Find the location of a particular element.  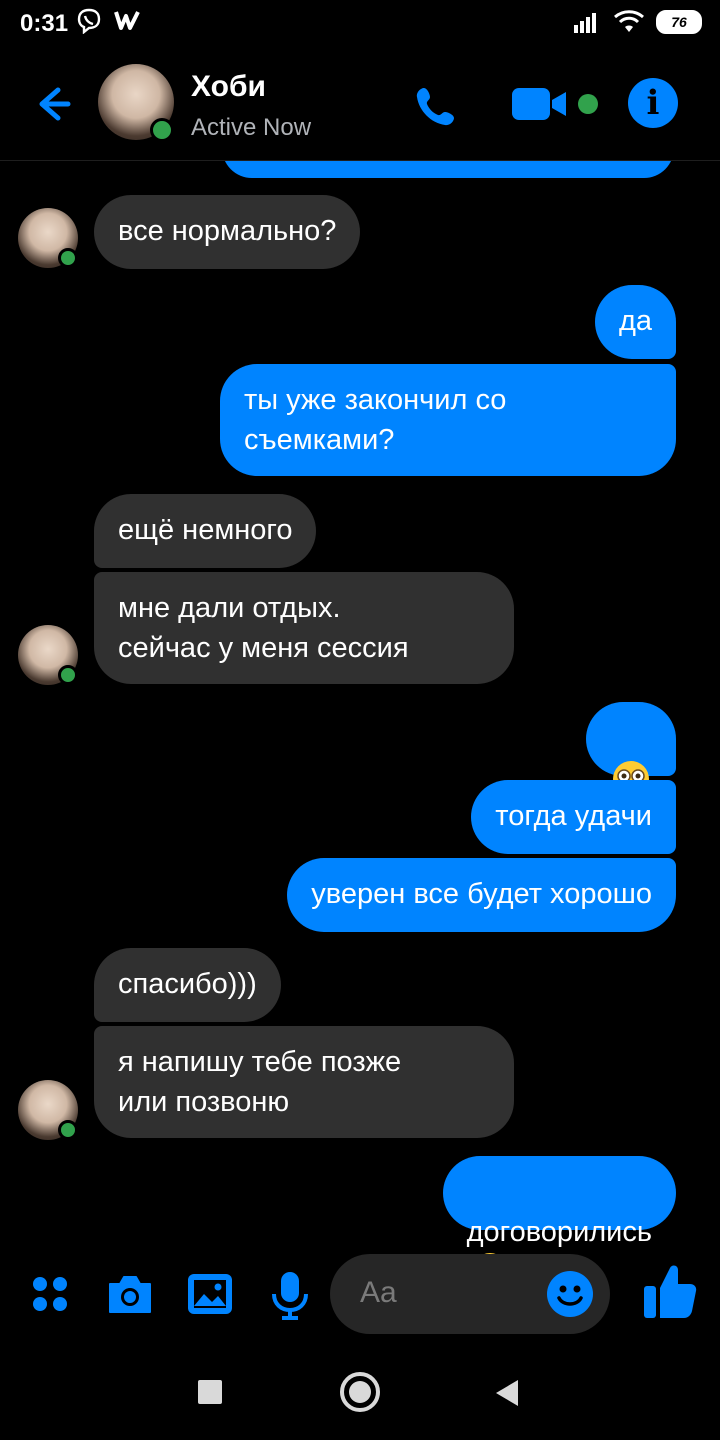

battery-level: 76 is located at coordinates (679, 22).